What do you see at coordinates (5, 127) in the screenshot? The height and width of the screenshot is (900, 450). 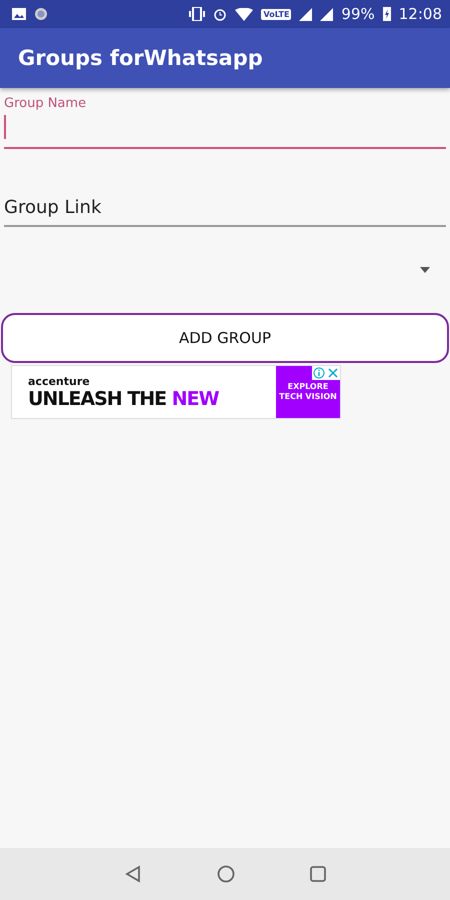 I see `text-cursor` at bounding box center [5, 127].